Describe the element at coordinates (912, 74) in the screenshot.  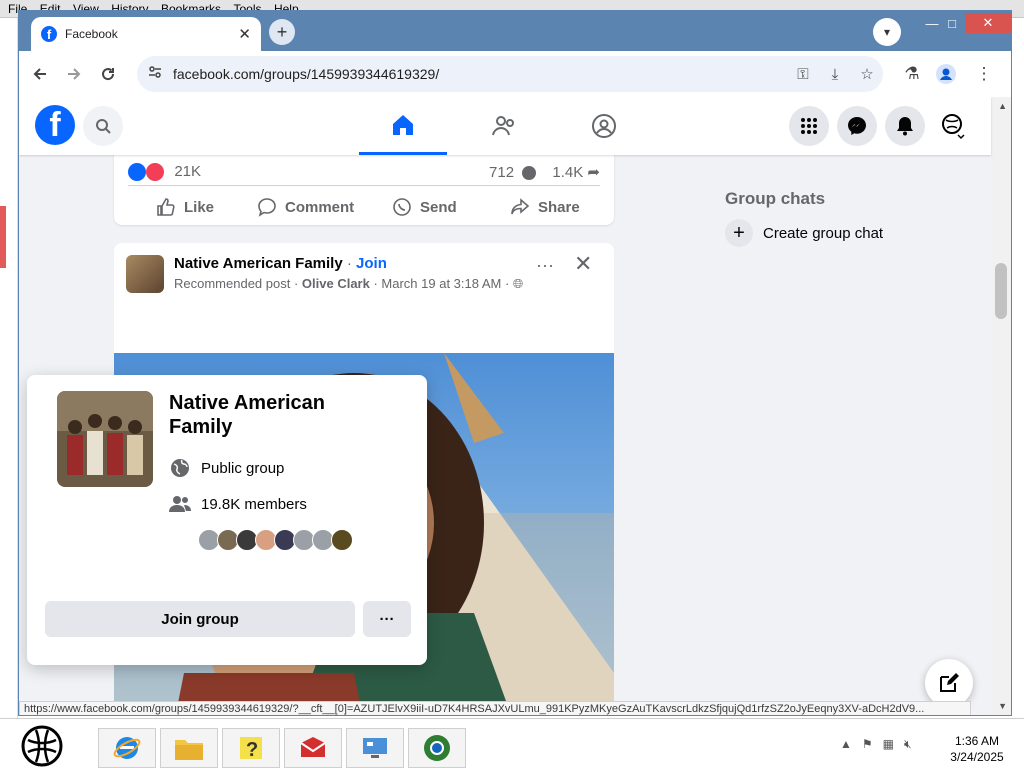
I see `labs-flask-icon: ⚗` at that location.